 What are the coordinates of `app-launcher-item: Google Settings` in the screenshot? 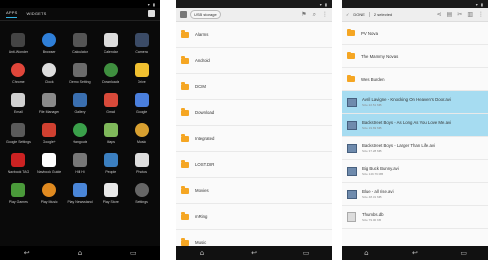 It's located at (18, 133).